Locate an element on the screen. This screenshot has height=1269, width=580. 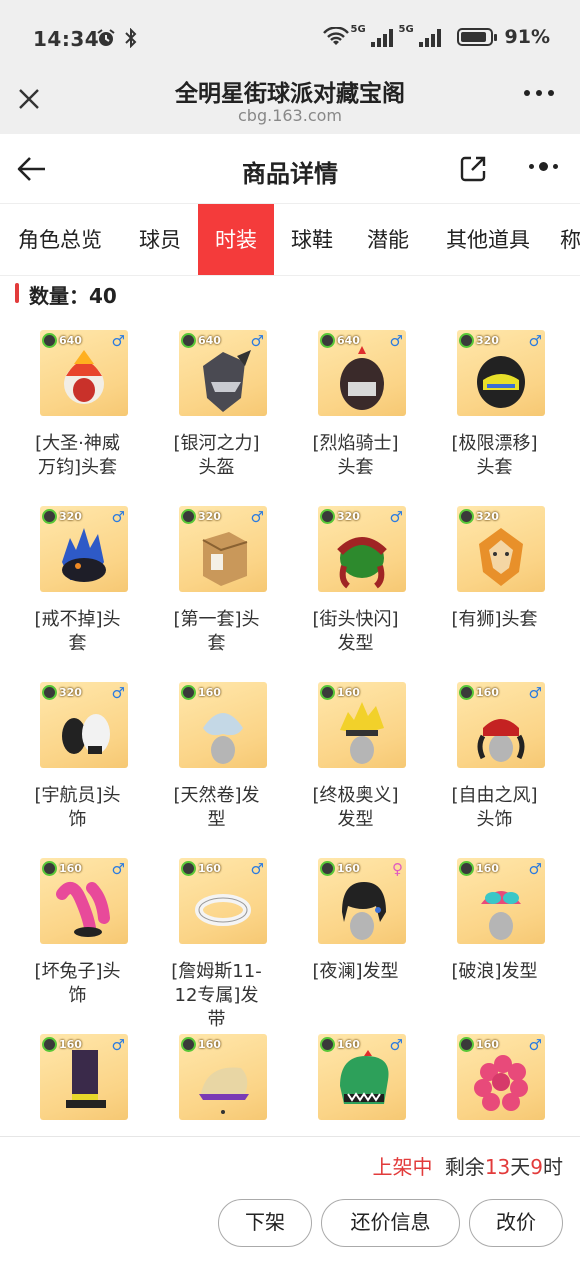
item-name: [詹姆斯11-12专属]发带 is located at coordinates (216, 995).